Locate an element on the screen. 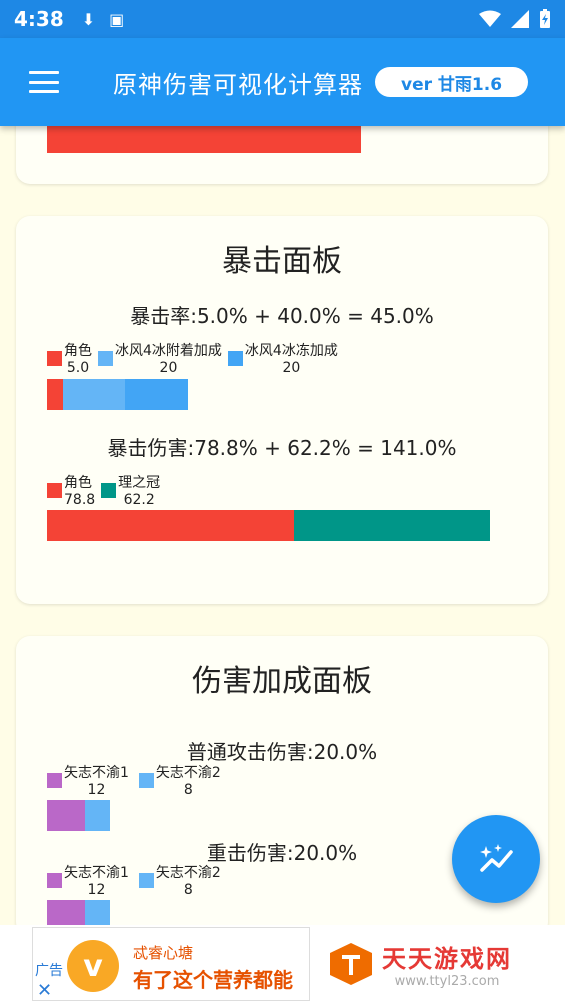  app-bar: 原神伤害可视化计算器 ver 甘雨1.6 is located at coordinates (282, 82).